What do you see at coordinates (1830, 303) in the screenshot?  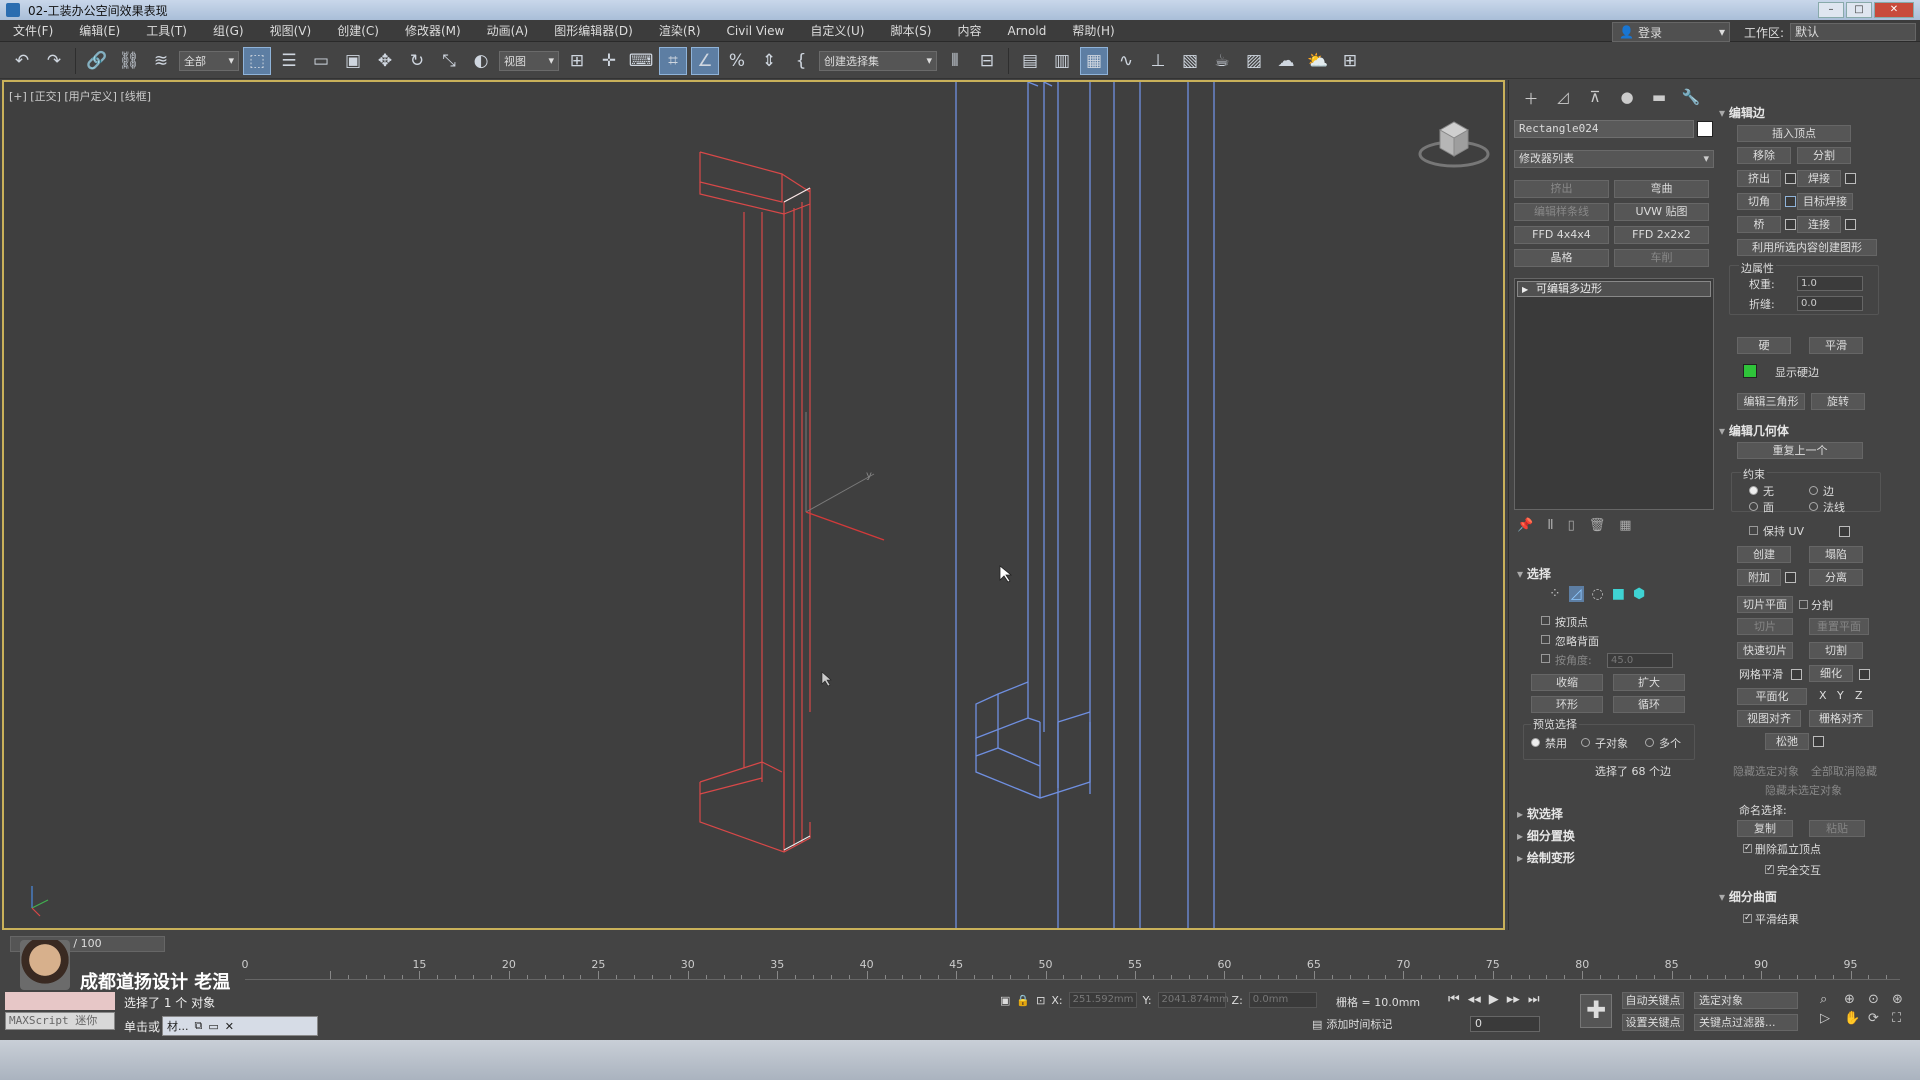 I see `crease-spinner: 0.0` at bounding box center [1830, 303].